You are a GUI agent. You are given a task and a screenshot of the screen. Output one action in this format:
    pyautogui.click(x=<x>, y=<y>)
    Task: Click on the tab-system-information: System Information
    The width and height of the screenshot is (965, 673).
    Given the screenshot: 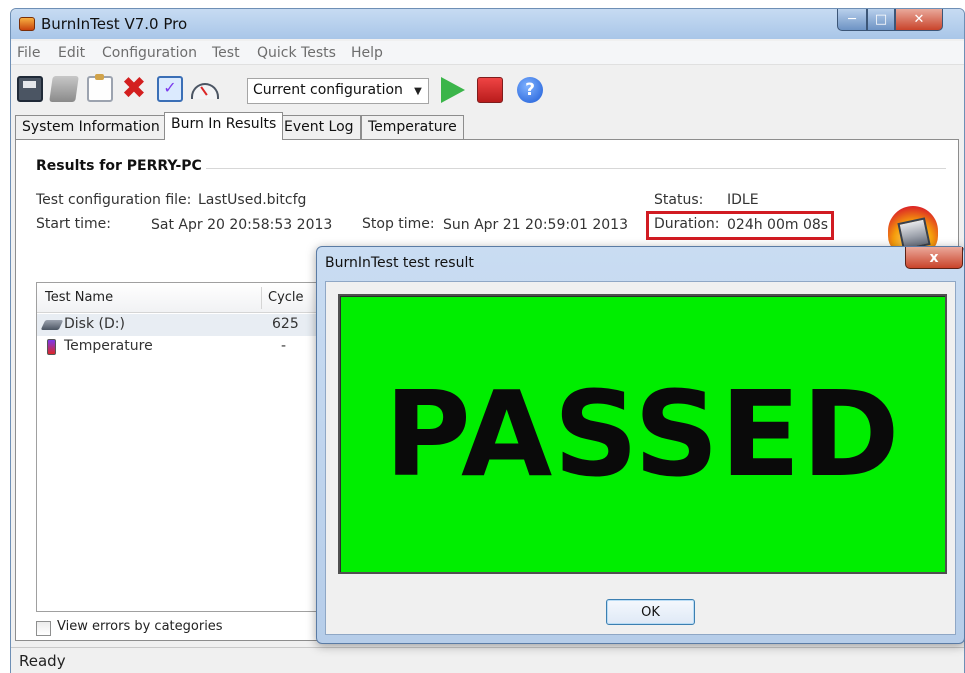 What is the action you would take?
    pyautogui.click(x=91, y=127)
    